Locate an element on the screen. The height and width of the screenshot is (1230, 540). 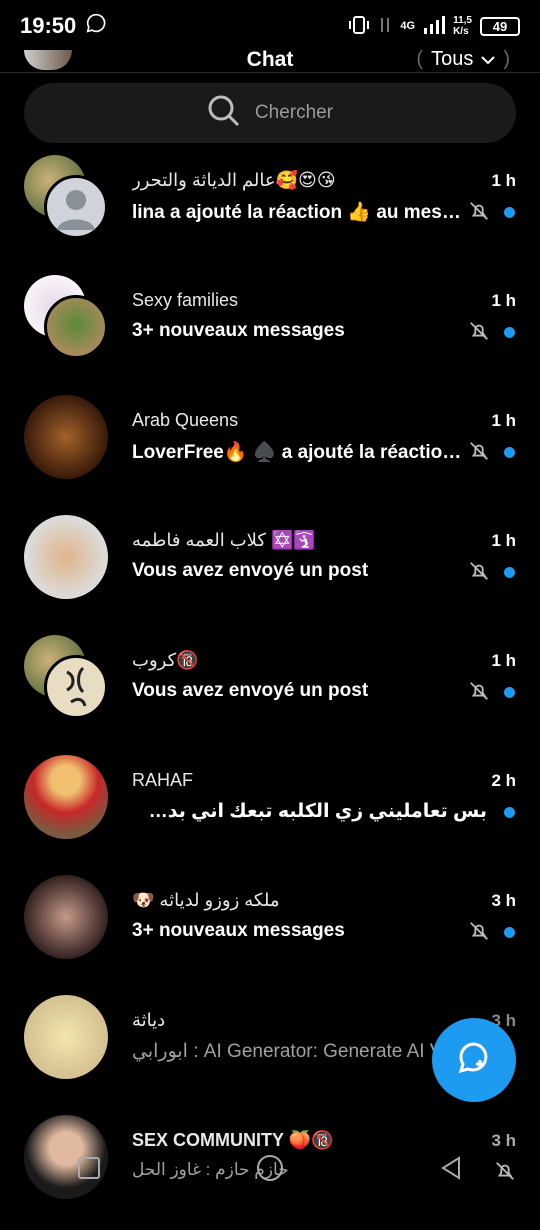
new-message-icon is located at coordinates (474, 1060).